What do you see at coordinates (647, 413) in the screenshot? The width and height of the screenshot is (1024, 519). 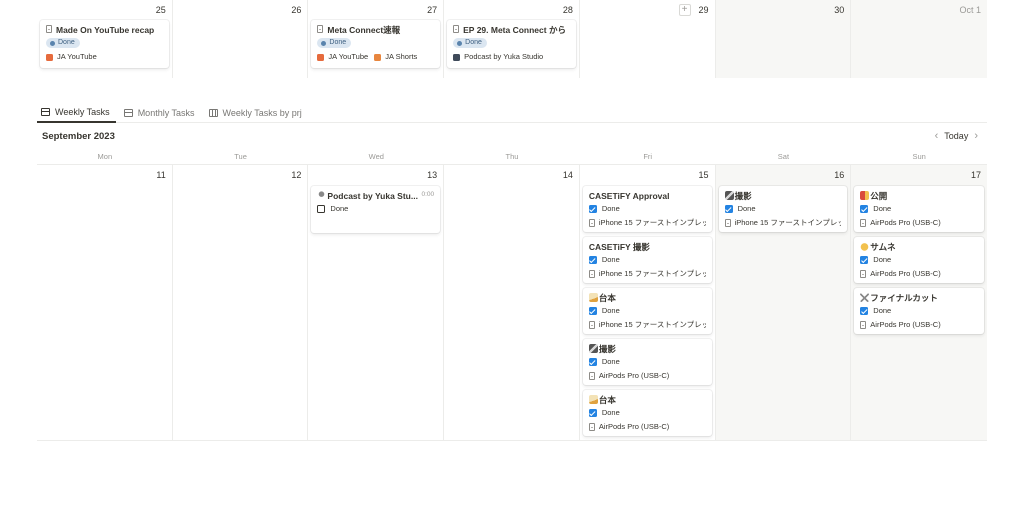 I see `task-card: 台本 Done AirPods Pro (USB-C)` at bounding box center [647, 413].